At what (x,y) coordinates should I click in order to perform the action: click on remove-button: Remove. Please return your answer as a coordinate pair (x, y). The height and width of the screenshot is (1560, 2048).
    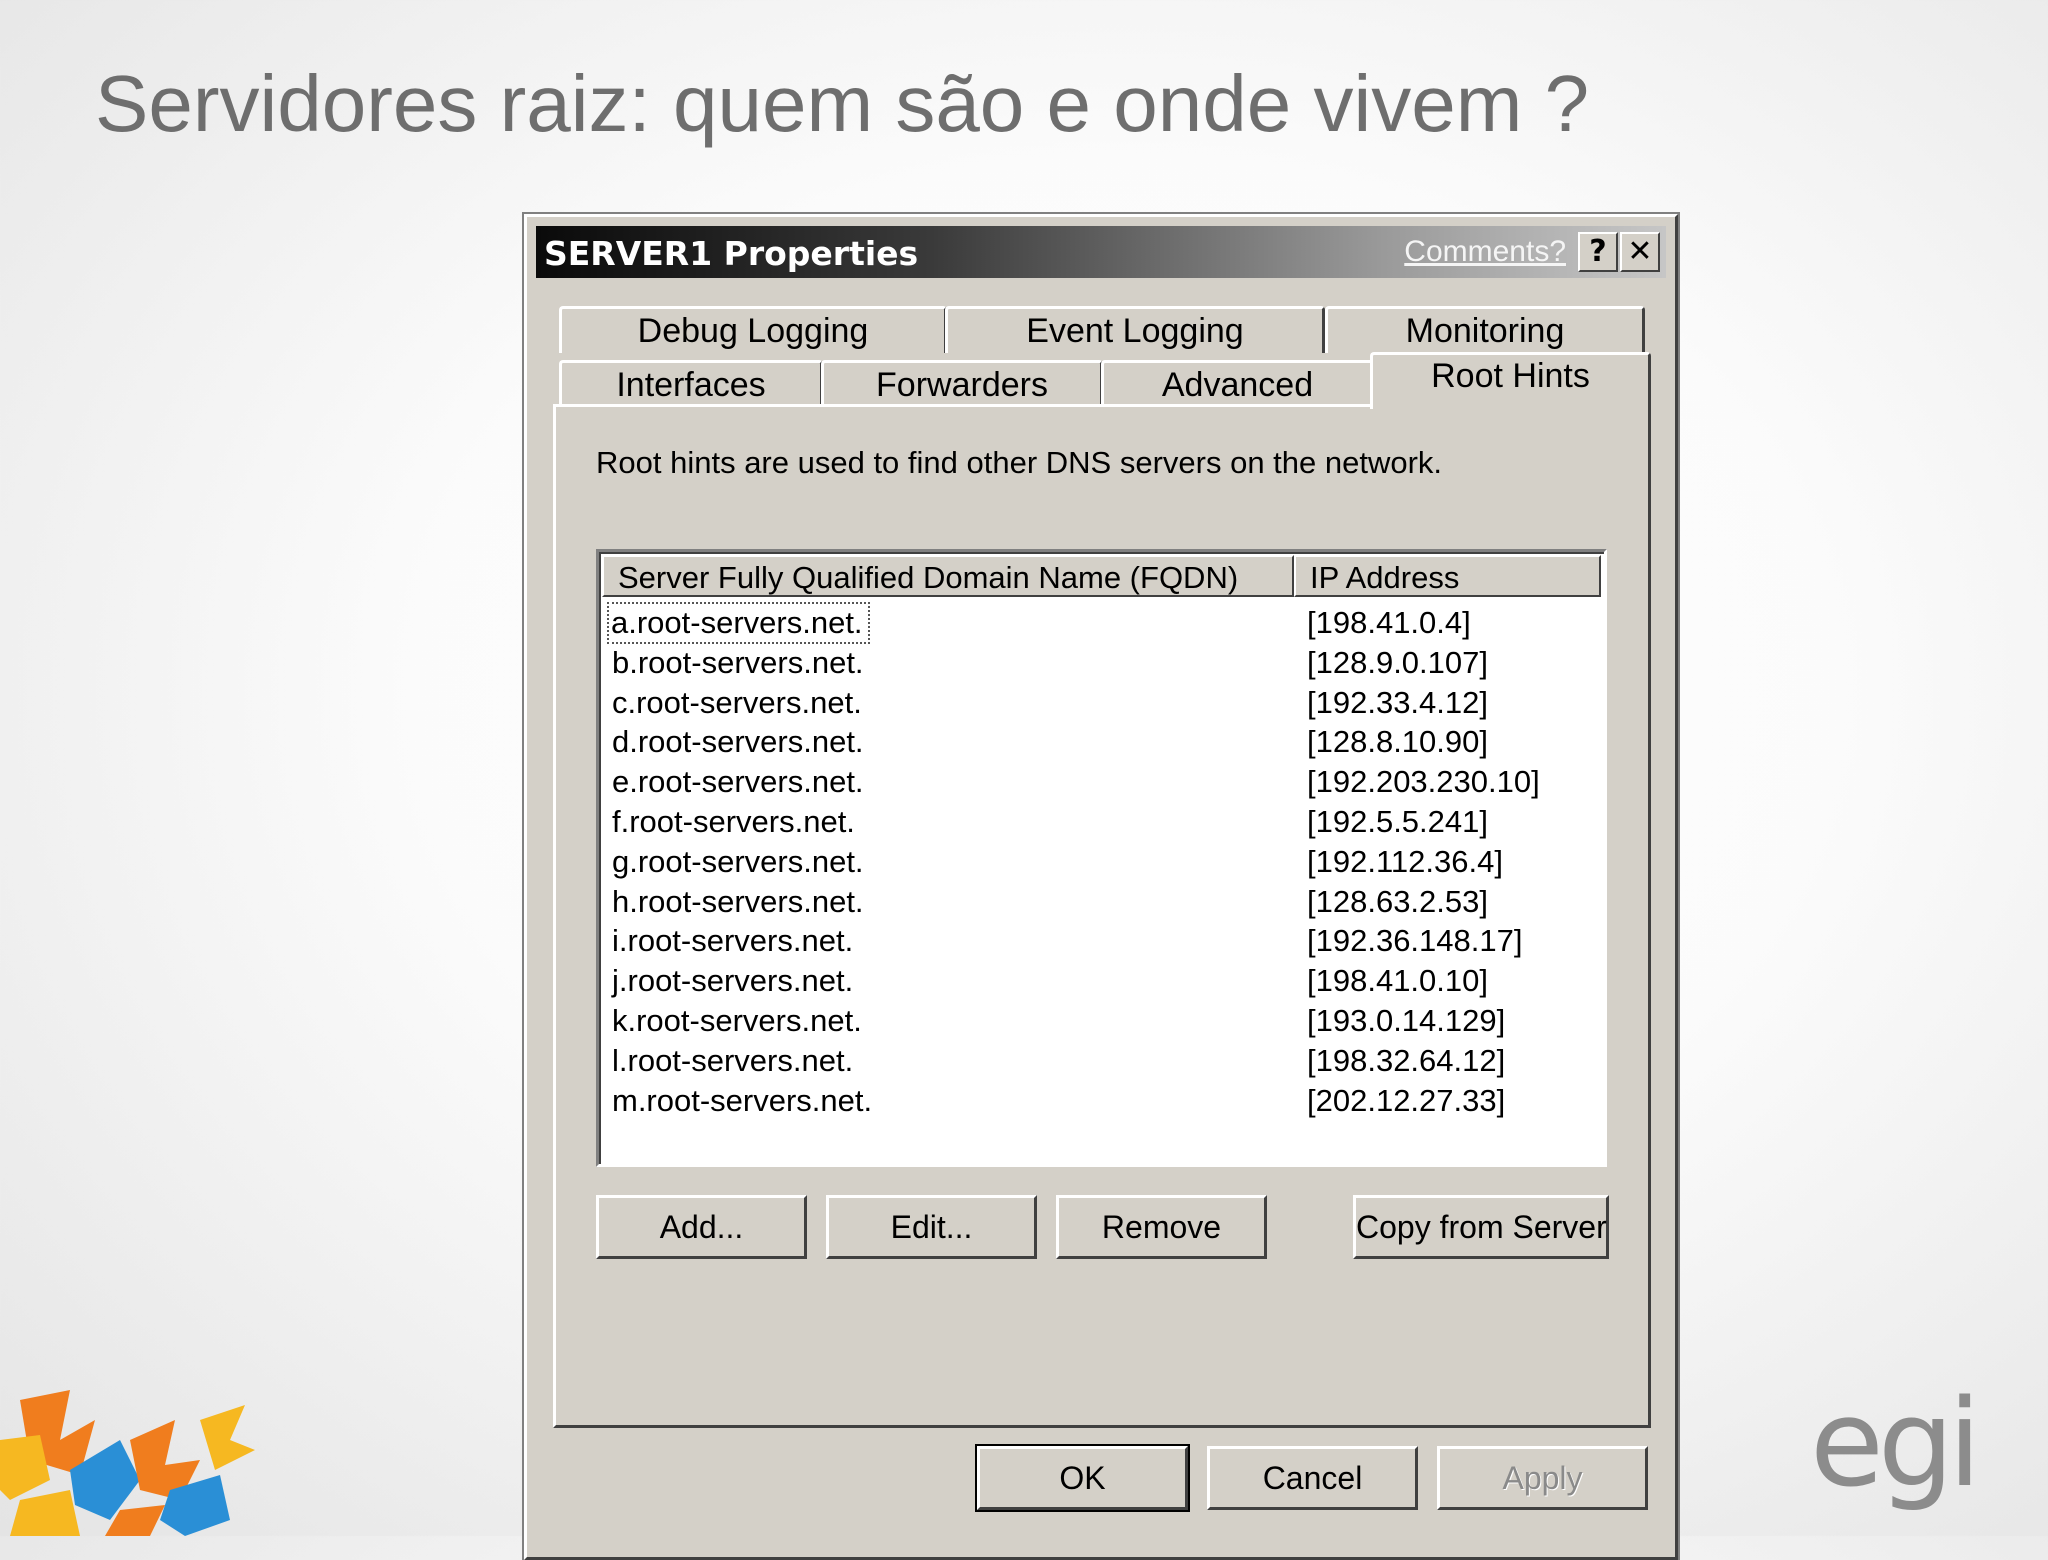
    Looking at the image, I should click on (1161, 1227).